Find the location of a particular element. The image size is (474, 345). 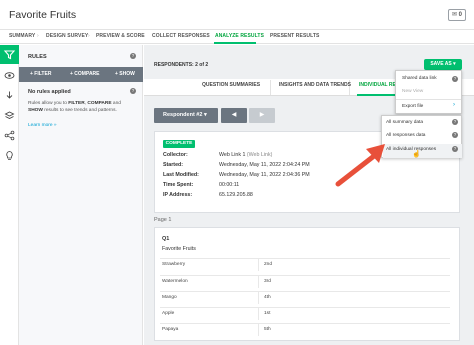

add-show-button: + SHOW is located at coordinates (125, 74).